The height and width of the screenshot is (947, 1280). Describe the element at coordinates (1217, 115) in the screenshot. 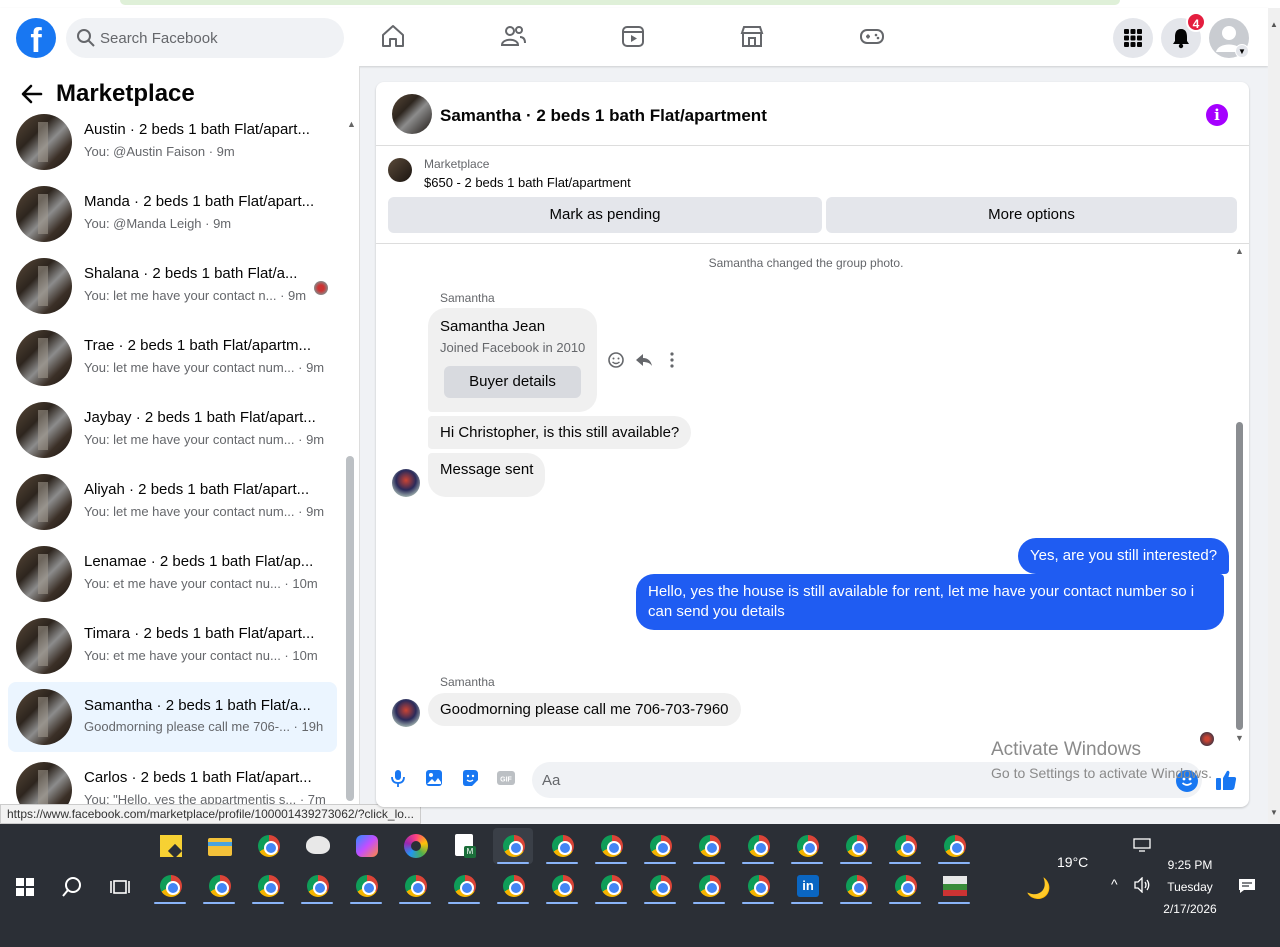

I see `info-icon: i` at that location.